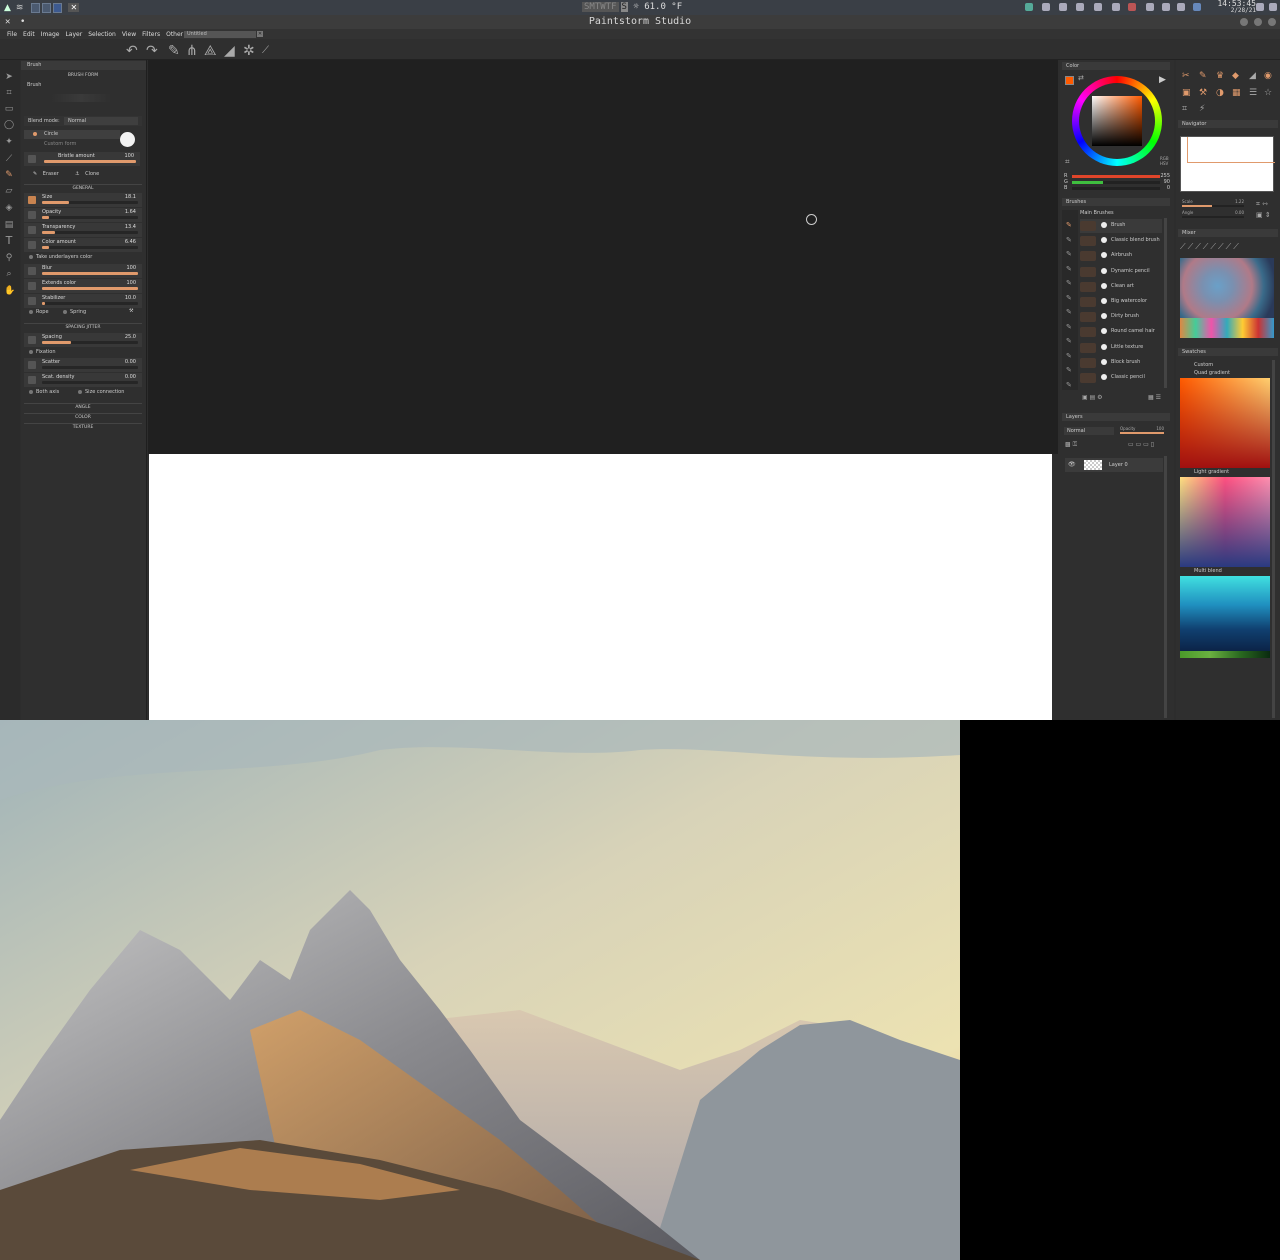 The image size is (1280, 1260). Describe the element at coordinates (9, 225) in the screenshot. I see `gradient-icon: ▤` at that location.